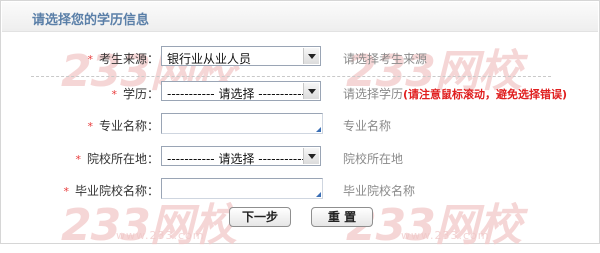  What do you see at coordinates (379, 191) in the screenshot?
I see `graduate-school-hint: 毕业院校名称` at bounding box center [379, 191].